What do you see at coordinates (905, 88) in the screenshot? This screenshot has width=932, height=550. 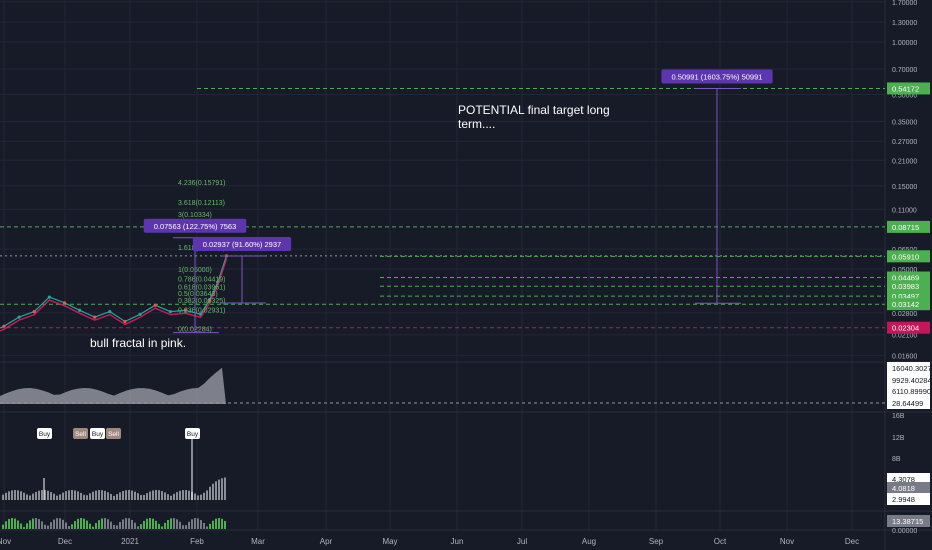 I see `price-badge-label: 0.54172` at bounding box center [905, 88].